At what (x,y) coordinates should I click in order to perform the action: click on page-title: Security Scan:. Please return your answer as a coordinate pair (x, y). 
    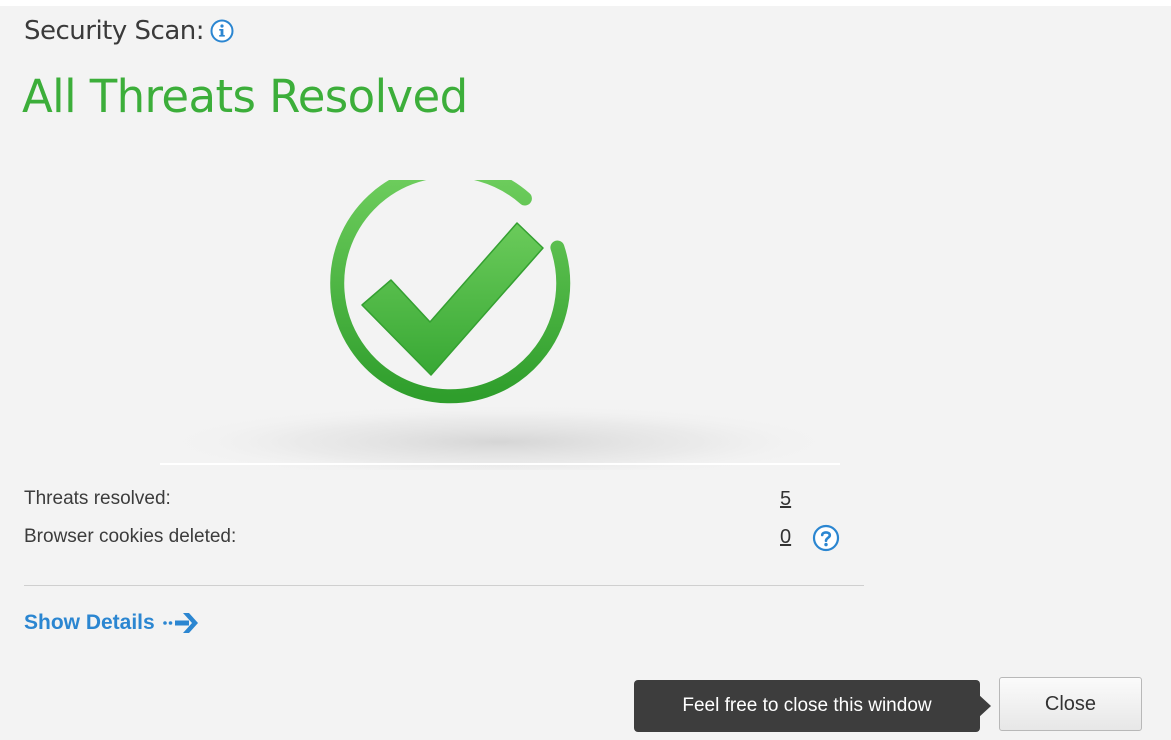
    Looking at the image, I should click on (114, 31).